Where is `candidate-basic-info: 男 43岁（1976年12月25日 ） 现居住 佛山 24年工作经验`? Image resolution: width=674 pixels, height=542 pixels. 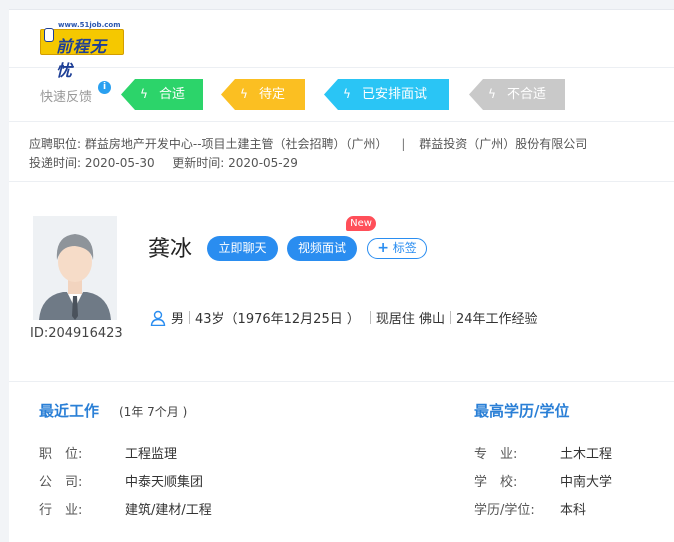
candidate-basic-info: 男 43岁（1976年12月25日 ） 现居住 佛山 24年工作经验 is located at coordinates (344, 317).